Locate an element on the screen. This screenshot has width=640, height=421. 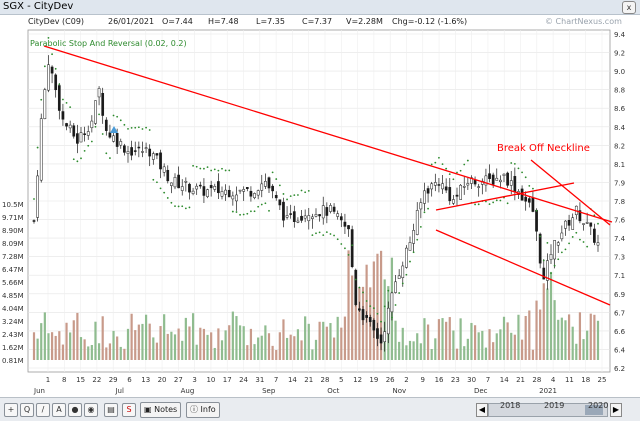
x-tick-label: 8 is located at coordinates (64, 380).